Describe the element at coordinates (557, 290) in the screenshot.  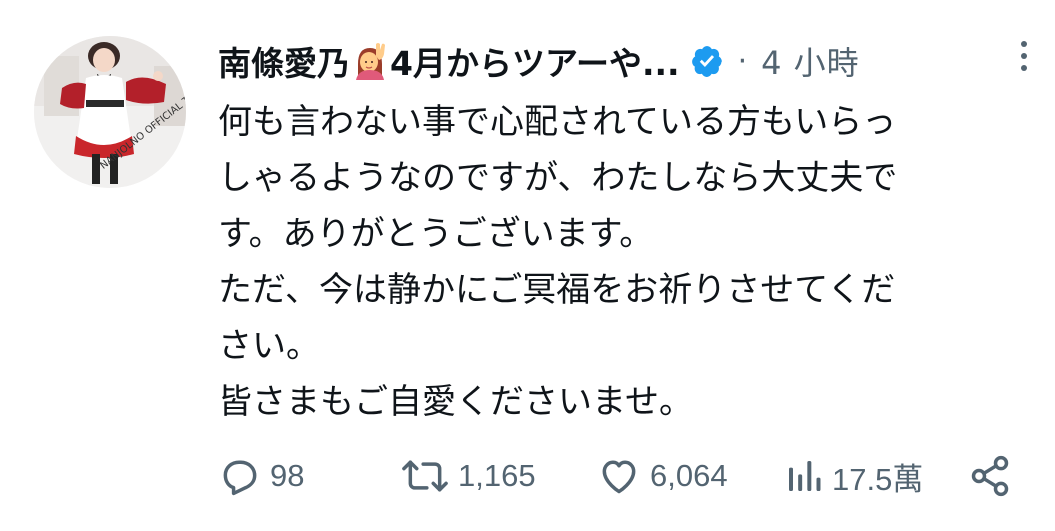
I see `tweet-text-line: ただ、今は静かにご冥福をお祈りさせてくだ` at that location.